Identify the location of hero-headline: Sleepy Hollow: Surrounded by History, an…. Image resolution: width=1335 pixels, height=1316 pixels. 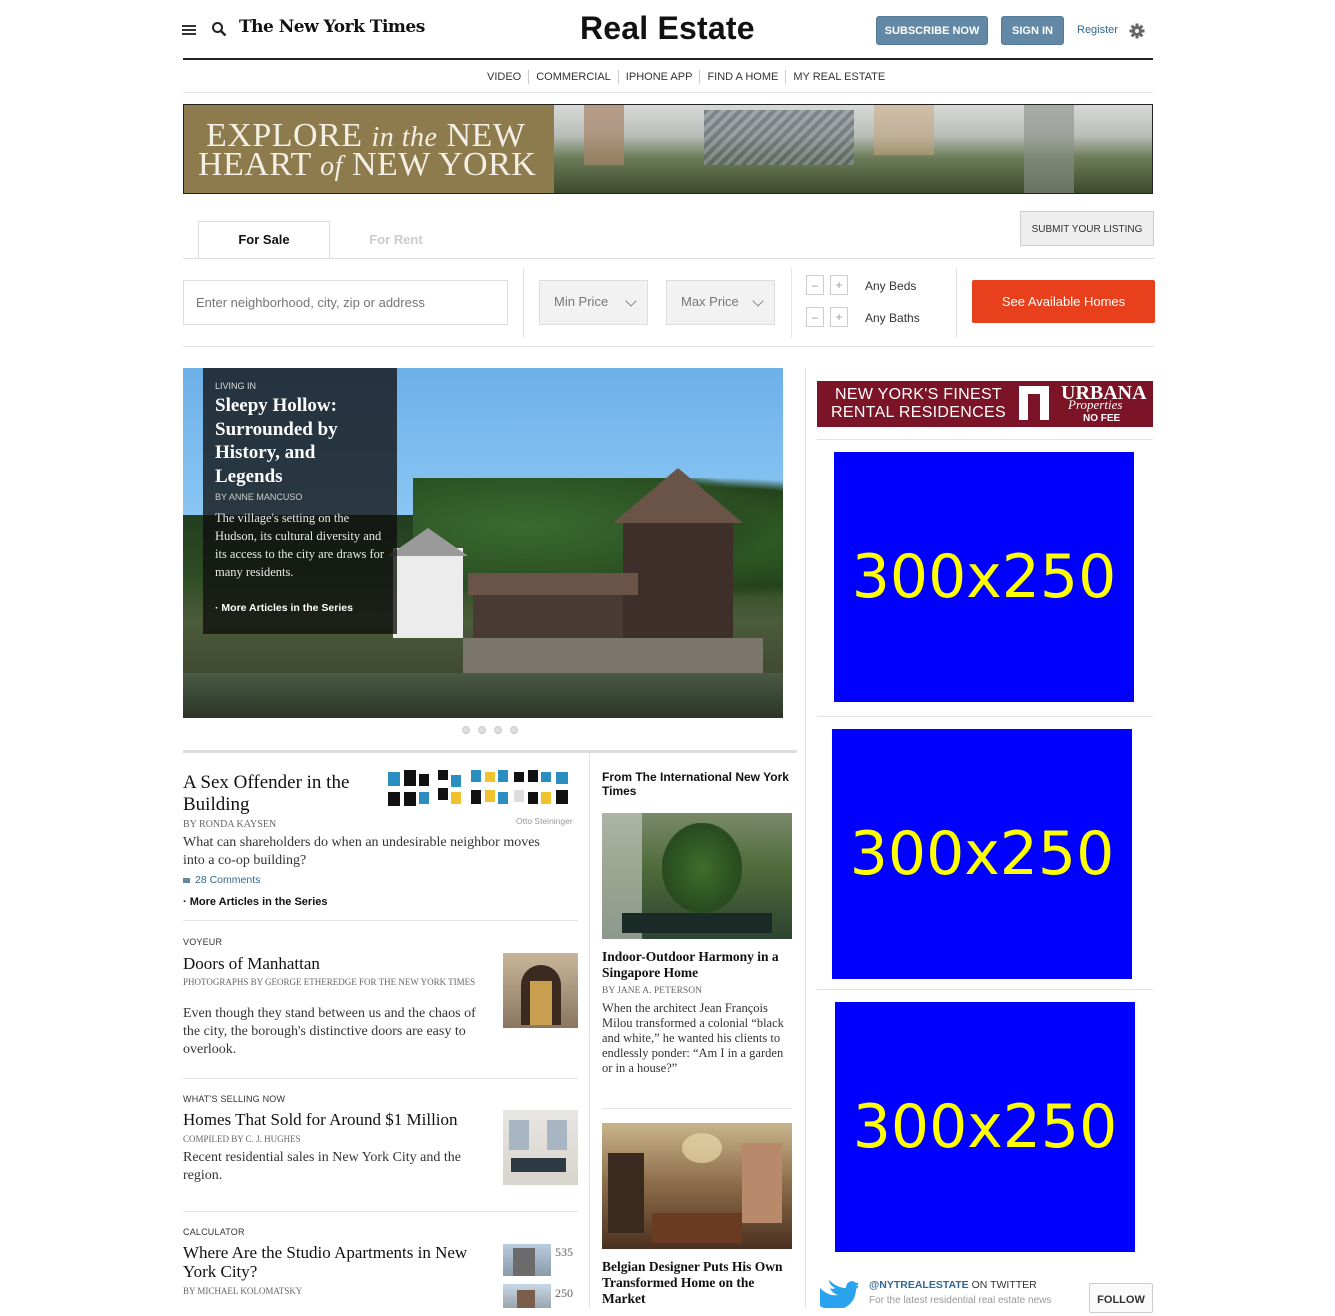
(300, 441).